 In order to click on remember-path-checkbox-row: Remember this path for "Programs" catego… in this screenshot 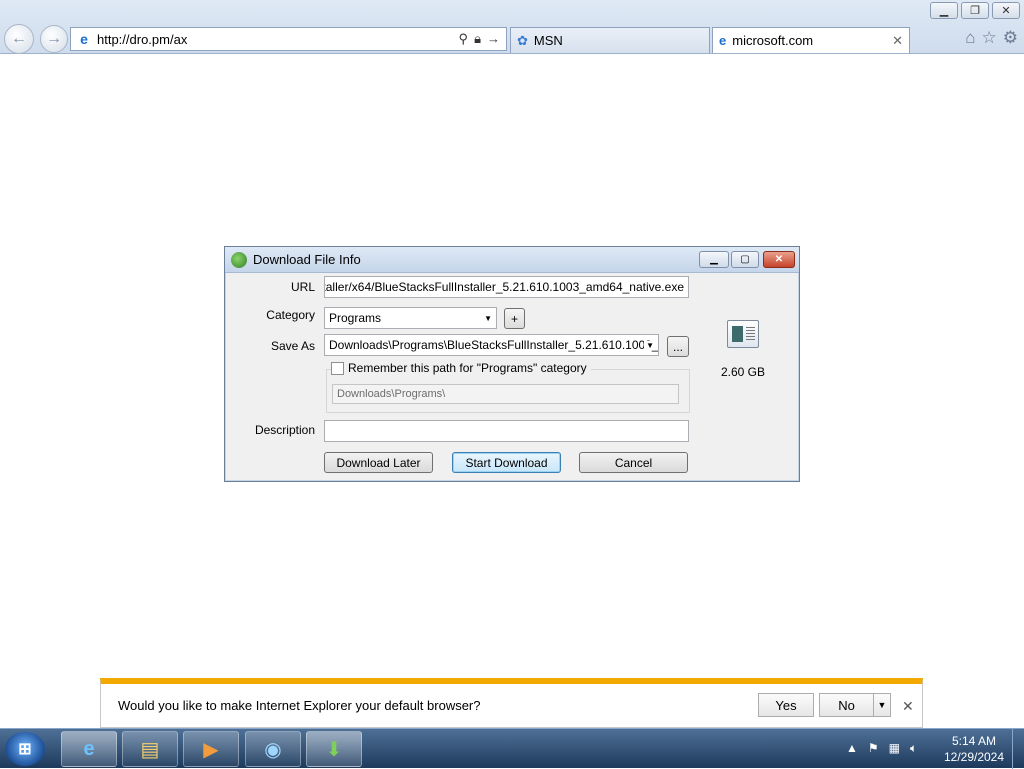, I will do `click(461, 368)`.